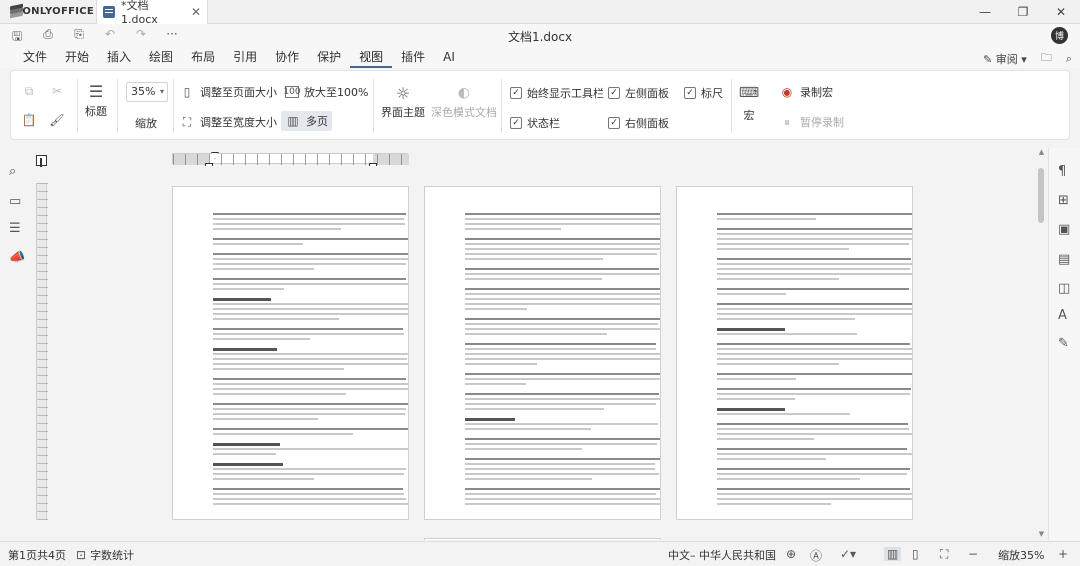 This screenshot has height=566, width=1080. Describe the element at coordinates (1005, 59) in the screenshot. I see `review-mode-button: ✎ 审阅 ▾` at that location.